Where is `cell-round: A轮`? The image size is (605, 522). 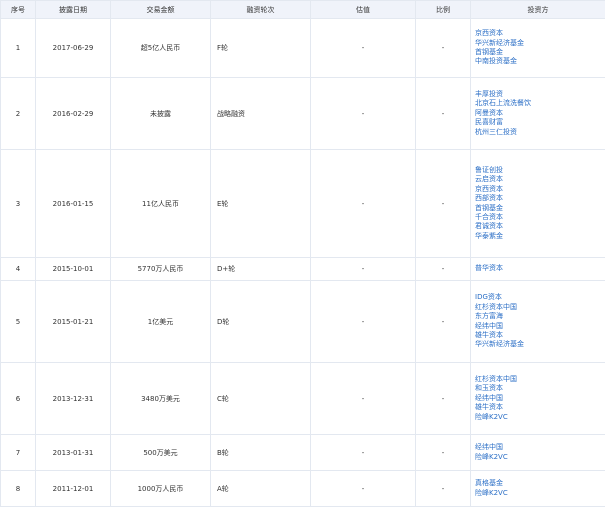
cell-round: A轮 is located at coordinates (260, 488).